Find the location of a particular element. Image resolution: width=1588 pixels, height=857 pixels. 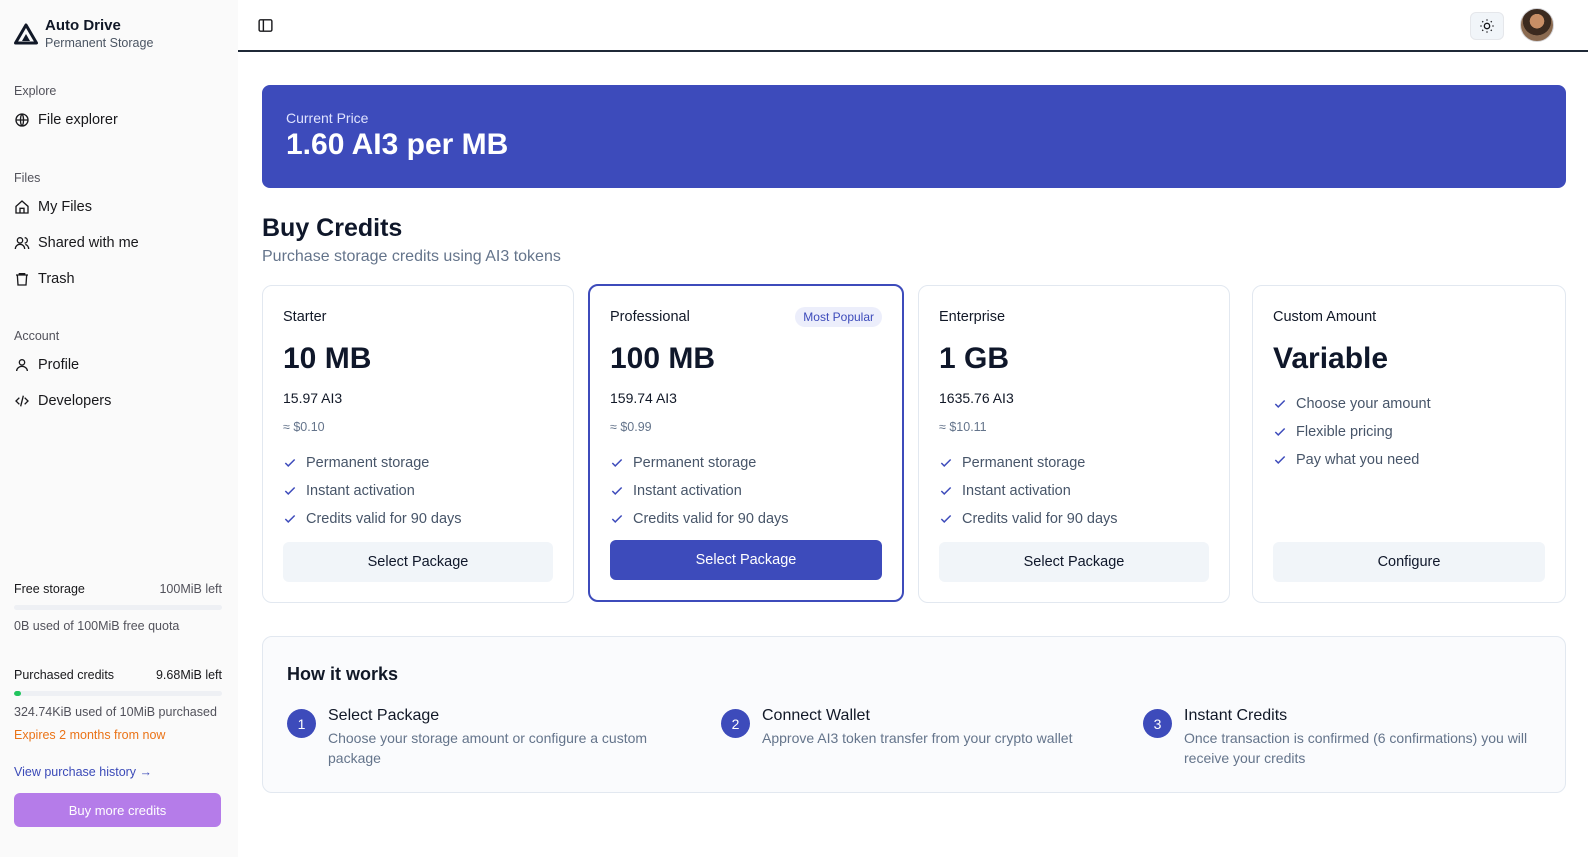

step-title: Select Package is located at coordinates (384, 715).